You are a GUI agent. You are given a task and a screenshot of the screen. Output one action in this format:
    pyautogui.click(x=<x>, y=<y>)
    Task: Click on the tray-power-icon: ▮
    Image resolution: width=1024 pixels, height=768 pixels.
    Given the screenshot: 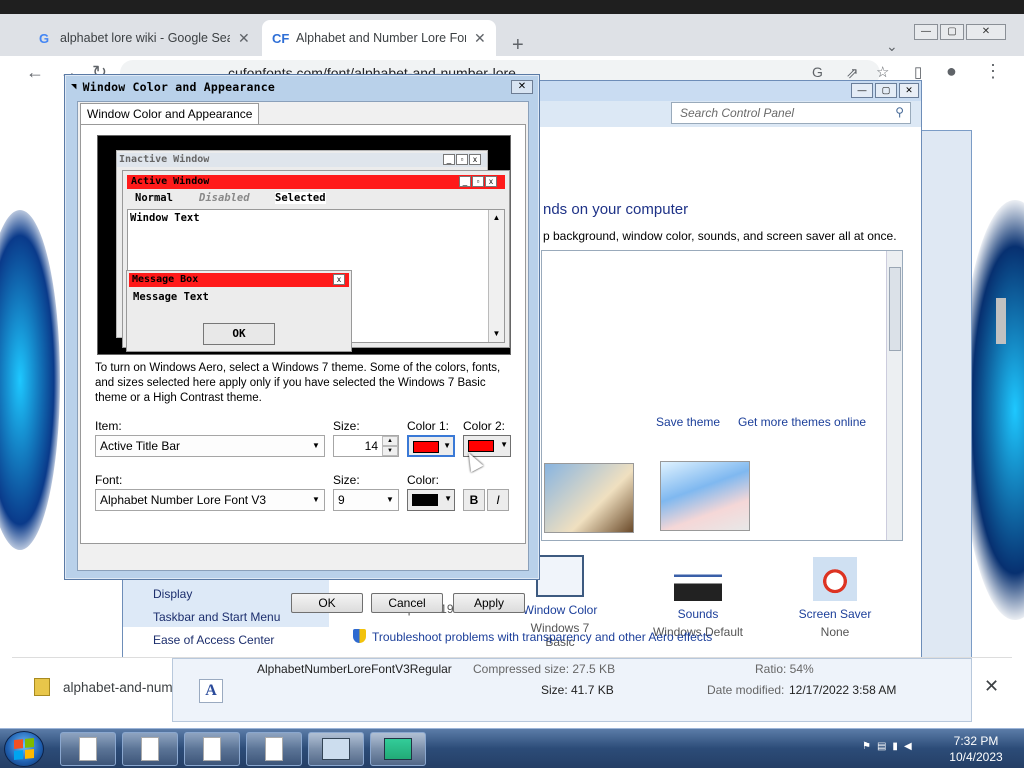 What is the action you would take?
    pyautogui.click(x=895, y=746)
    